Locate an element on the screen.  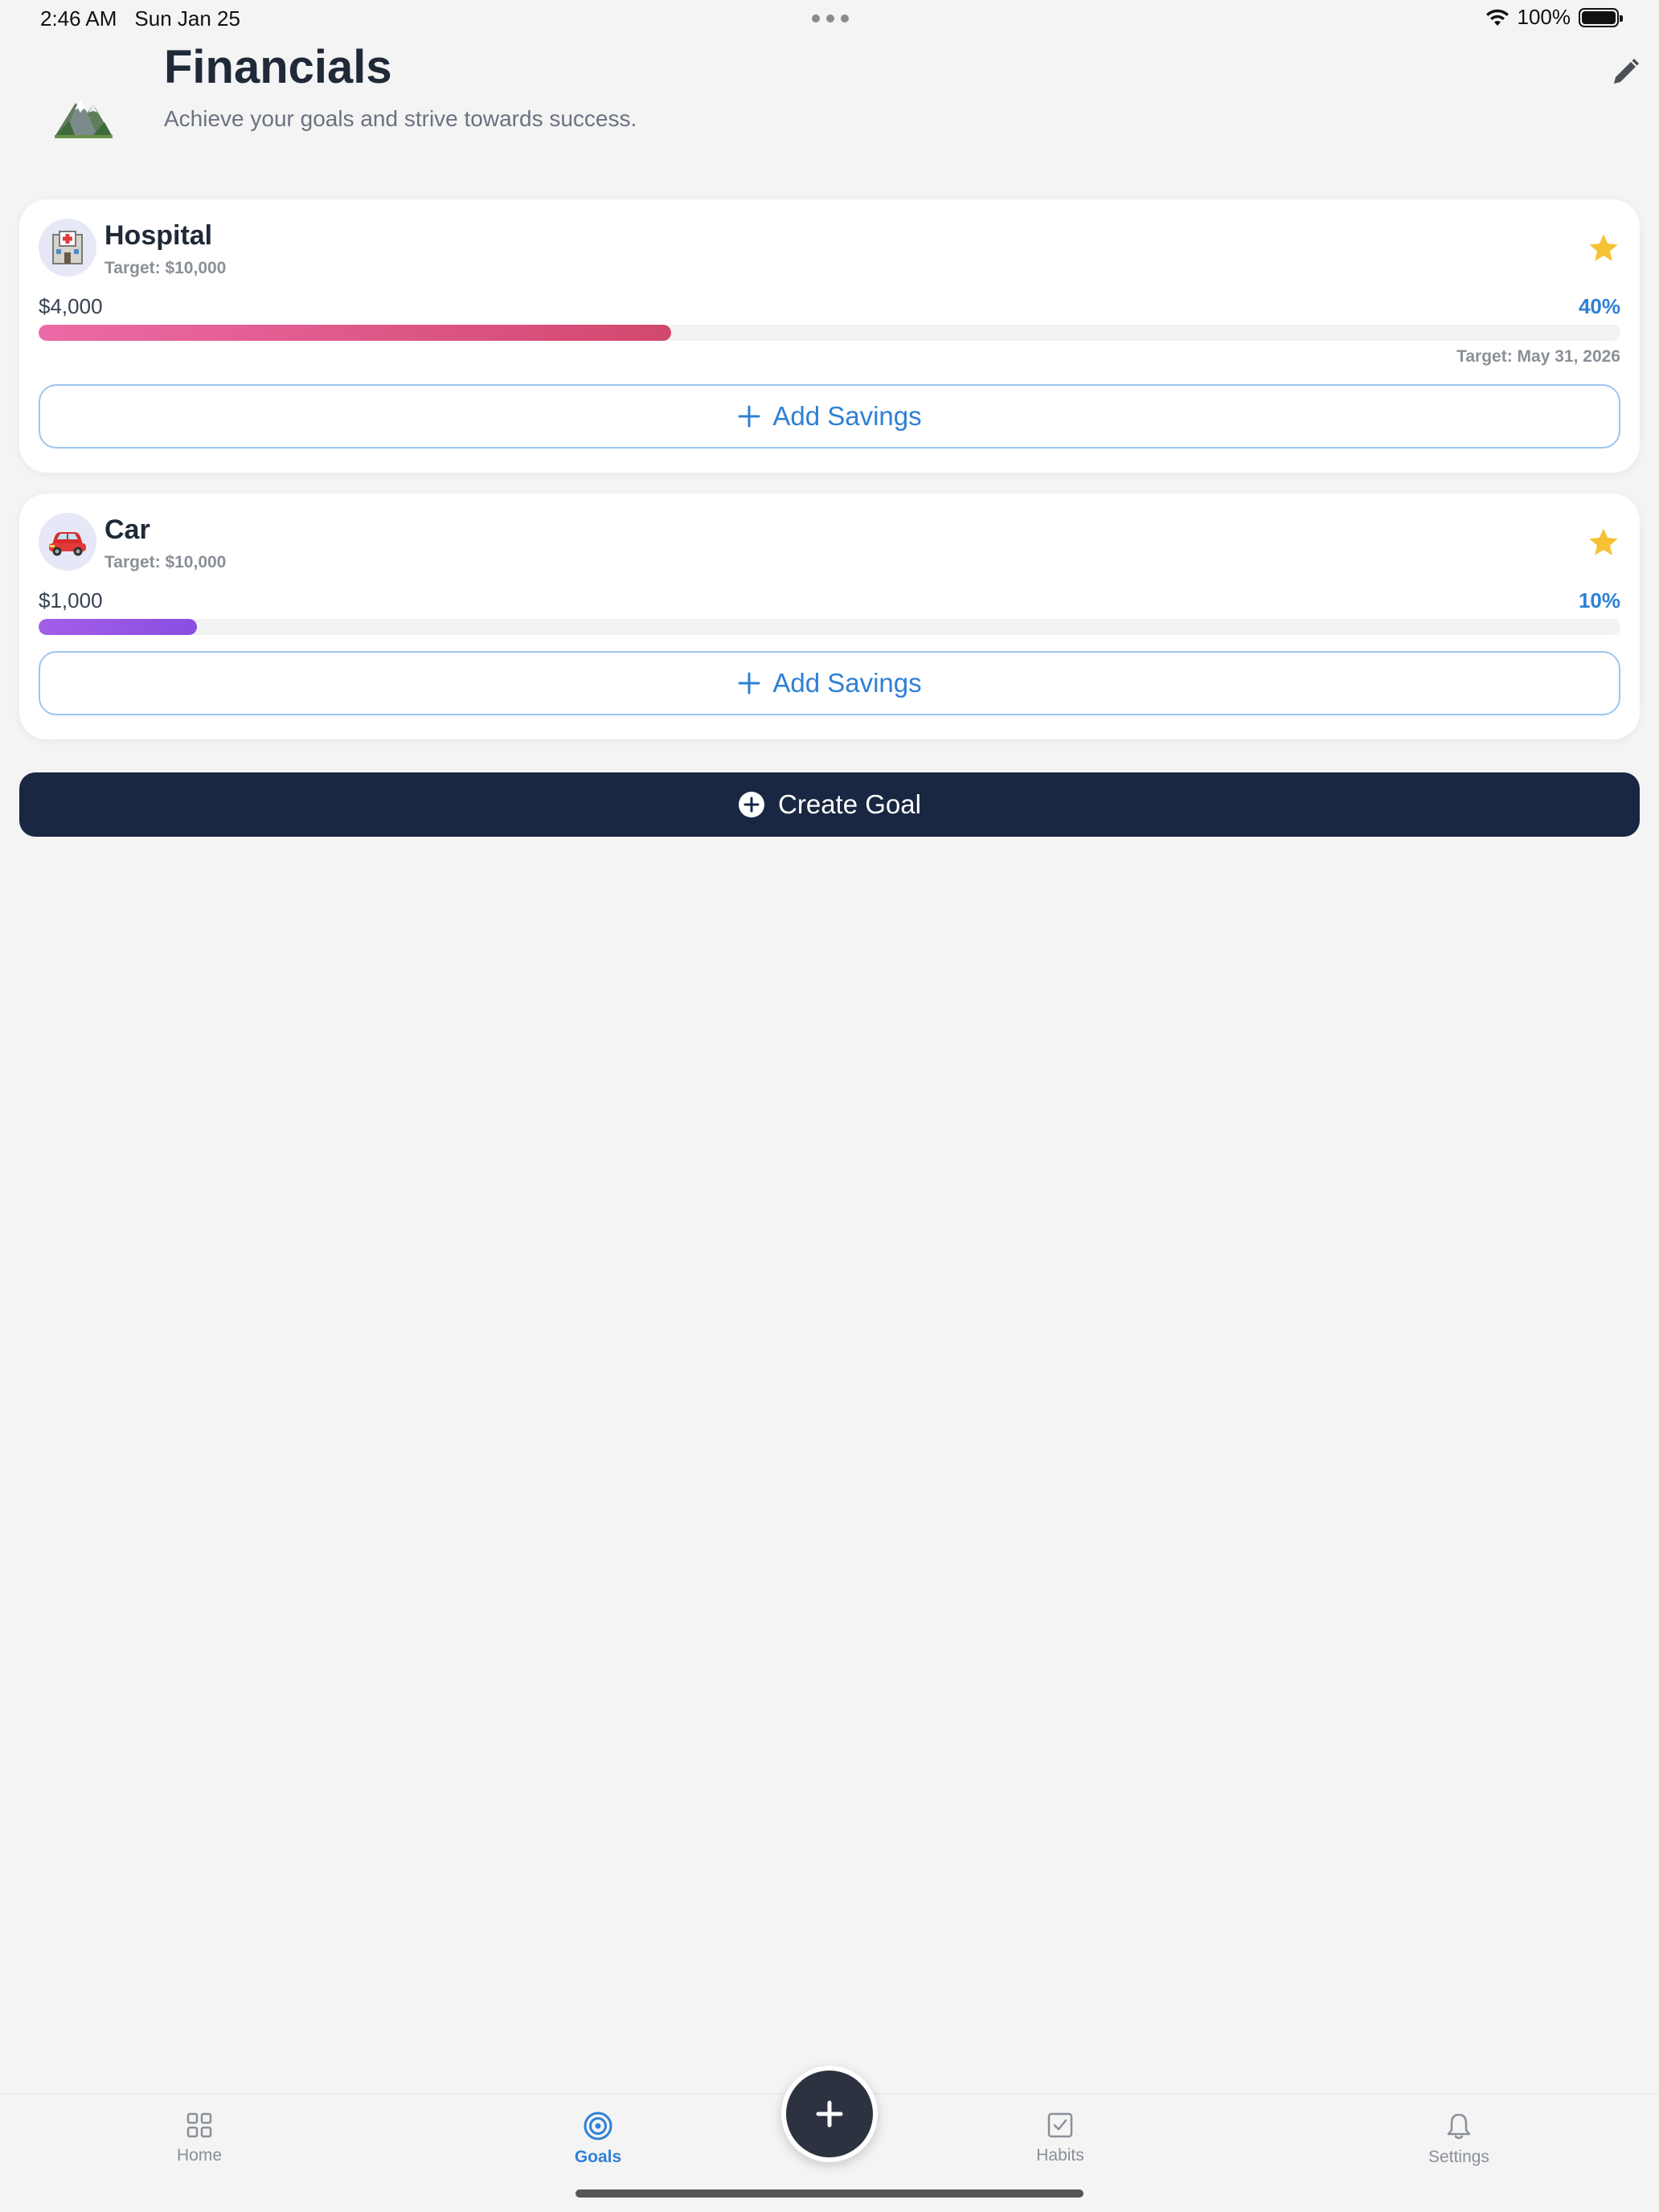
target-icon is located at coordinates (598, 2126).